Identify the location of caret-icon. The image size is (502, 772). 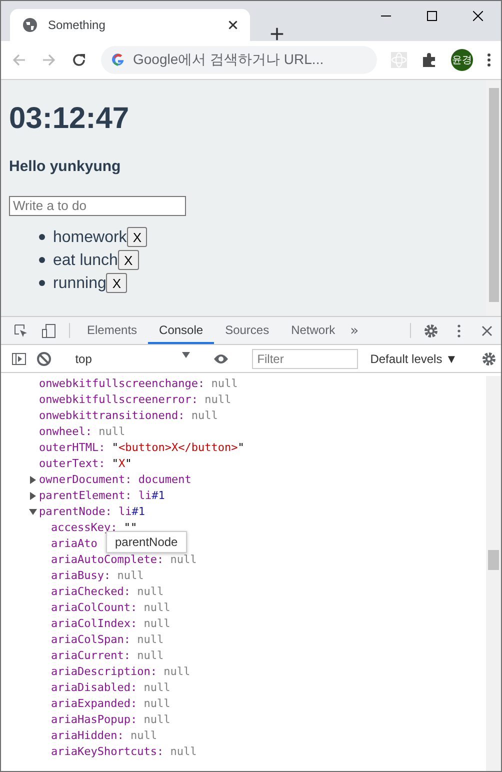
(186, 355).